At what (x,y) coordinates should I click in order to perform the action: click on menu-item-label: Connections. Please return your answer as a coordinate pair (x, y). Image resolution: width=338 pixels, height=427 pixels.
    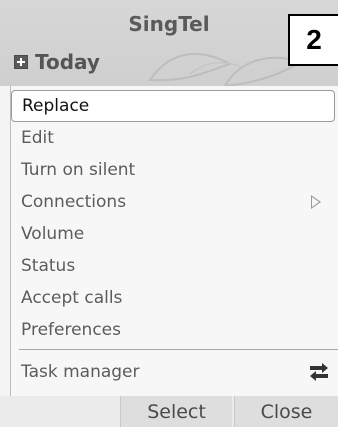
    Looking at the image, I should click on (74, 202).